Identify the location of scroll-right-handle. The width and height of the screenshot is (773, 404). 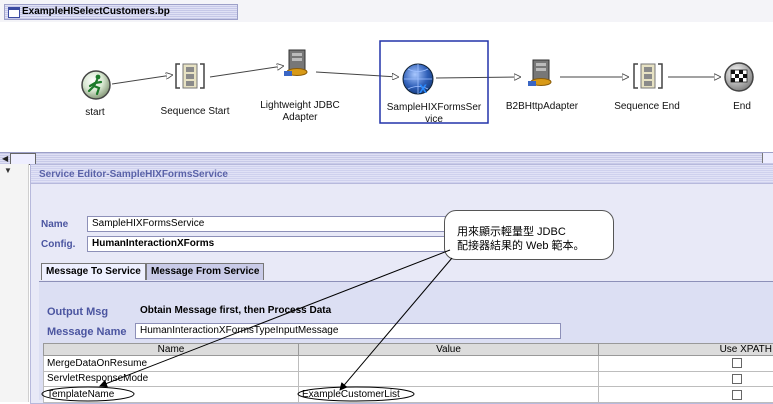
(767, 158).